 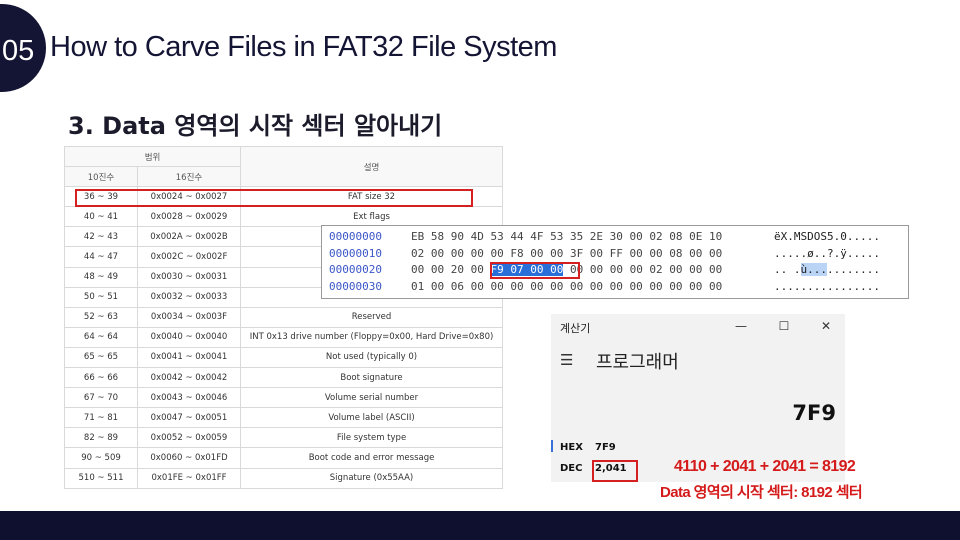 What do you see at coordinates (101, 438) in the screenshot?
I see `range-decimal-cell: 82 ~ 89` at bounding box center [101, 438].